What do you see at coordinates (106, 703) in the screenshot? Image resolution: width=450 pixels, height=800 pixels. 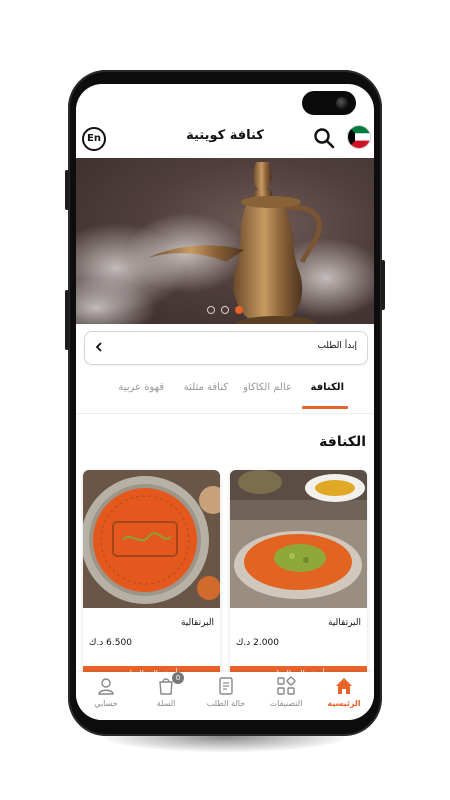 I see `nav-label: حسابي` at bounding box center [106, 703].